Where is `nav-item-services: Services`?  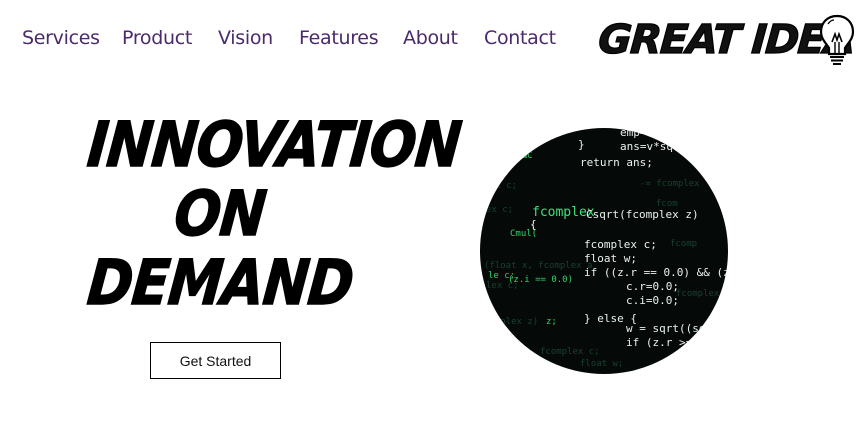 nav-item-services: Services is located at coordinates (61, 38).